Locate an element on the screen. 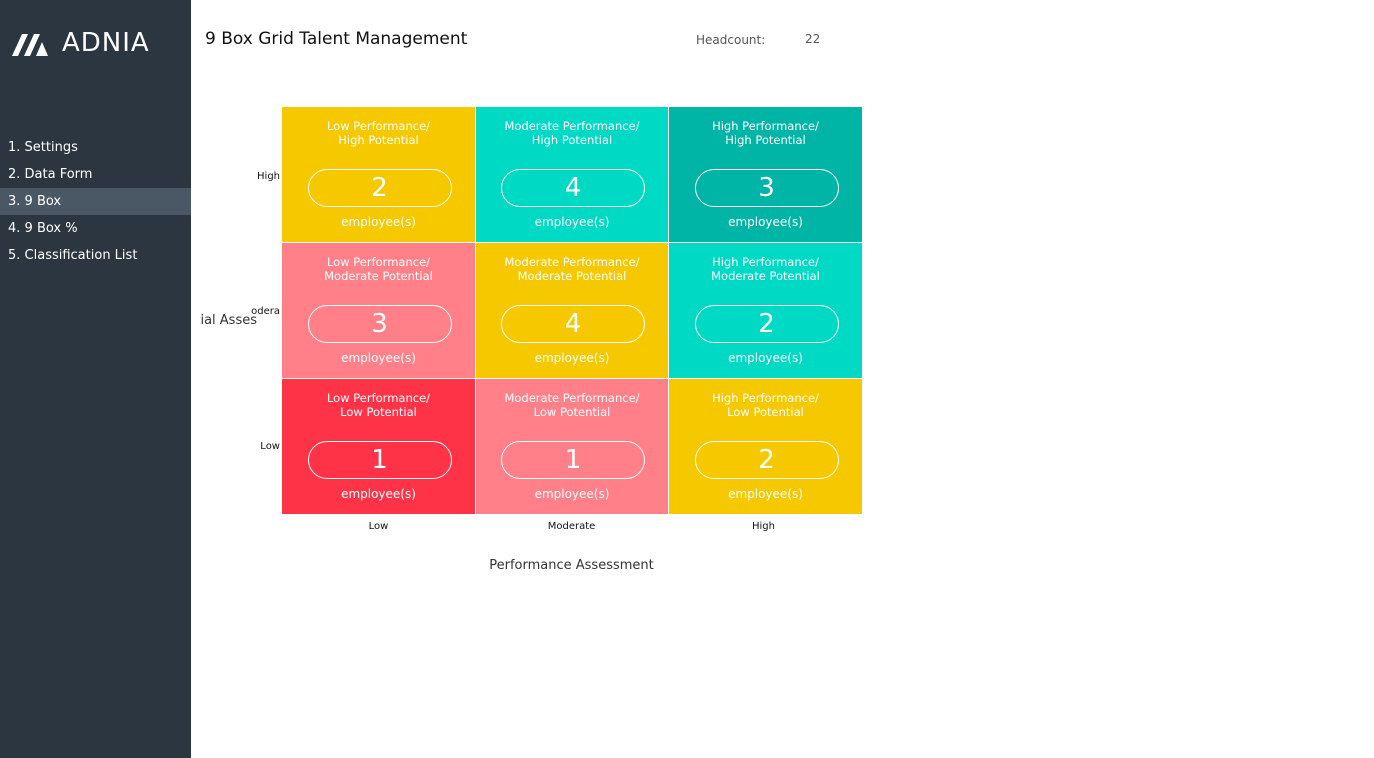 This screenshot has width=1374, height=758. y-tick-high: High is located at coordinates (268, 176).